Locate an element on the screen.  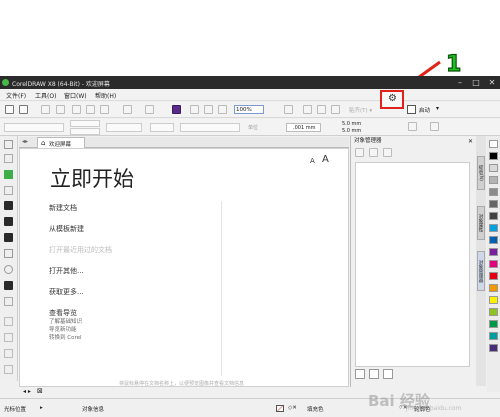
undo-icon is located at coordinates (127, 109).